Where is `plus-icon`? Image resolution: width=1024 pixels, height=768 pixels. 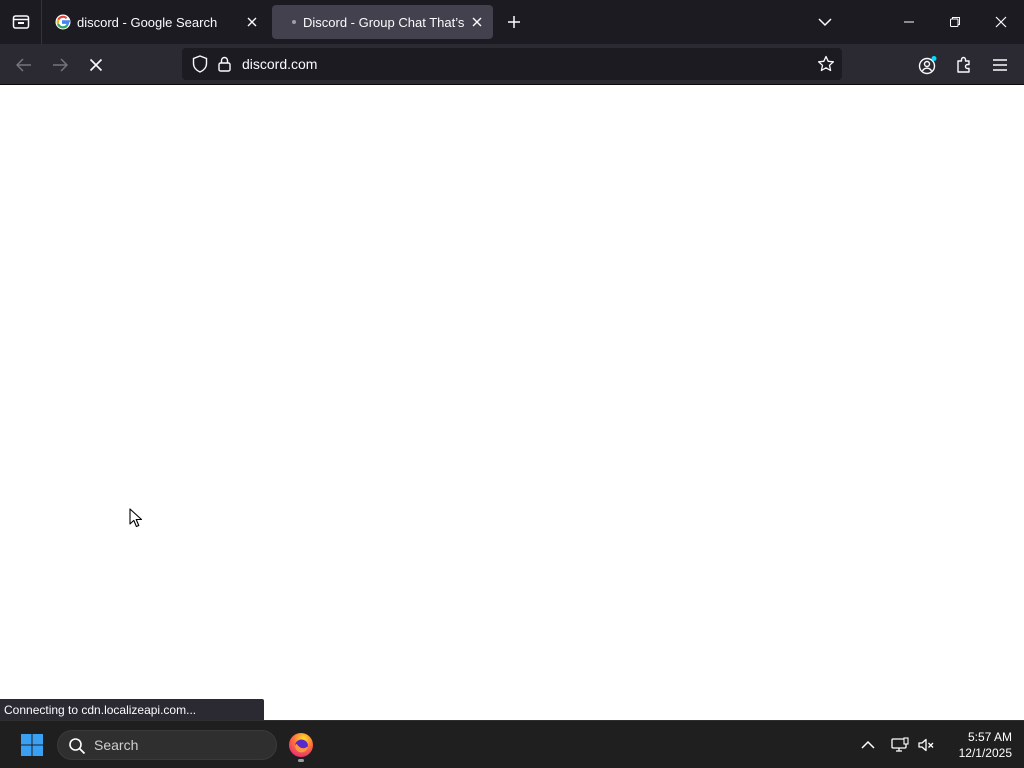
plus-icon is located at coordinates (514, 22).